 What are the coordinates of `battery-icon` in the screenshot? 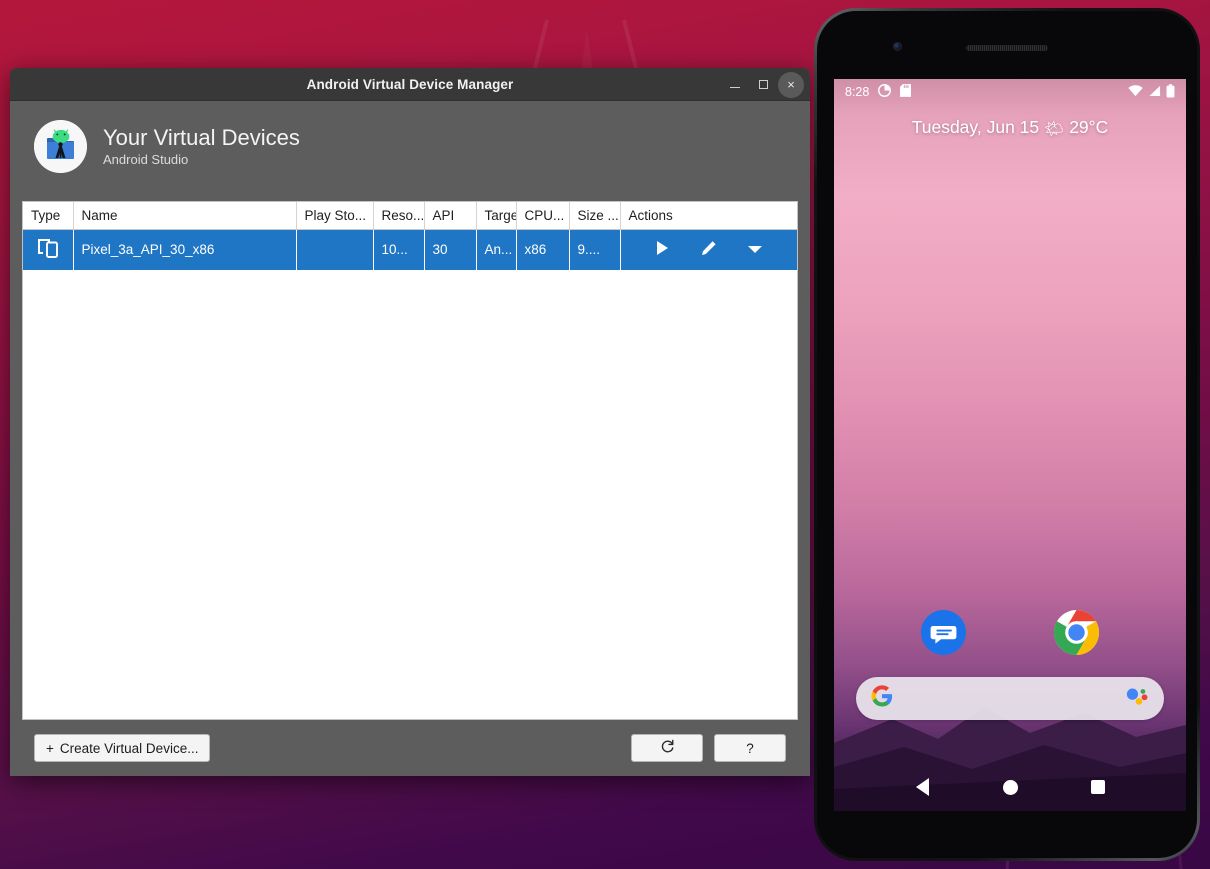 It's located at (1170, 92).